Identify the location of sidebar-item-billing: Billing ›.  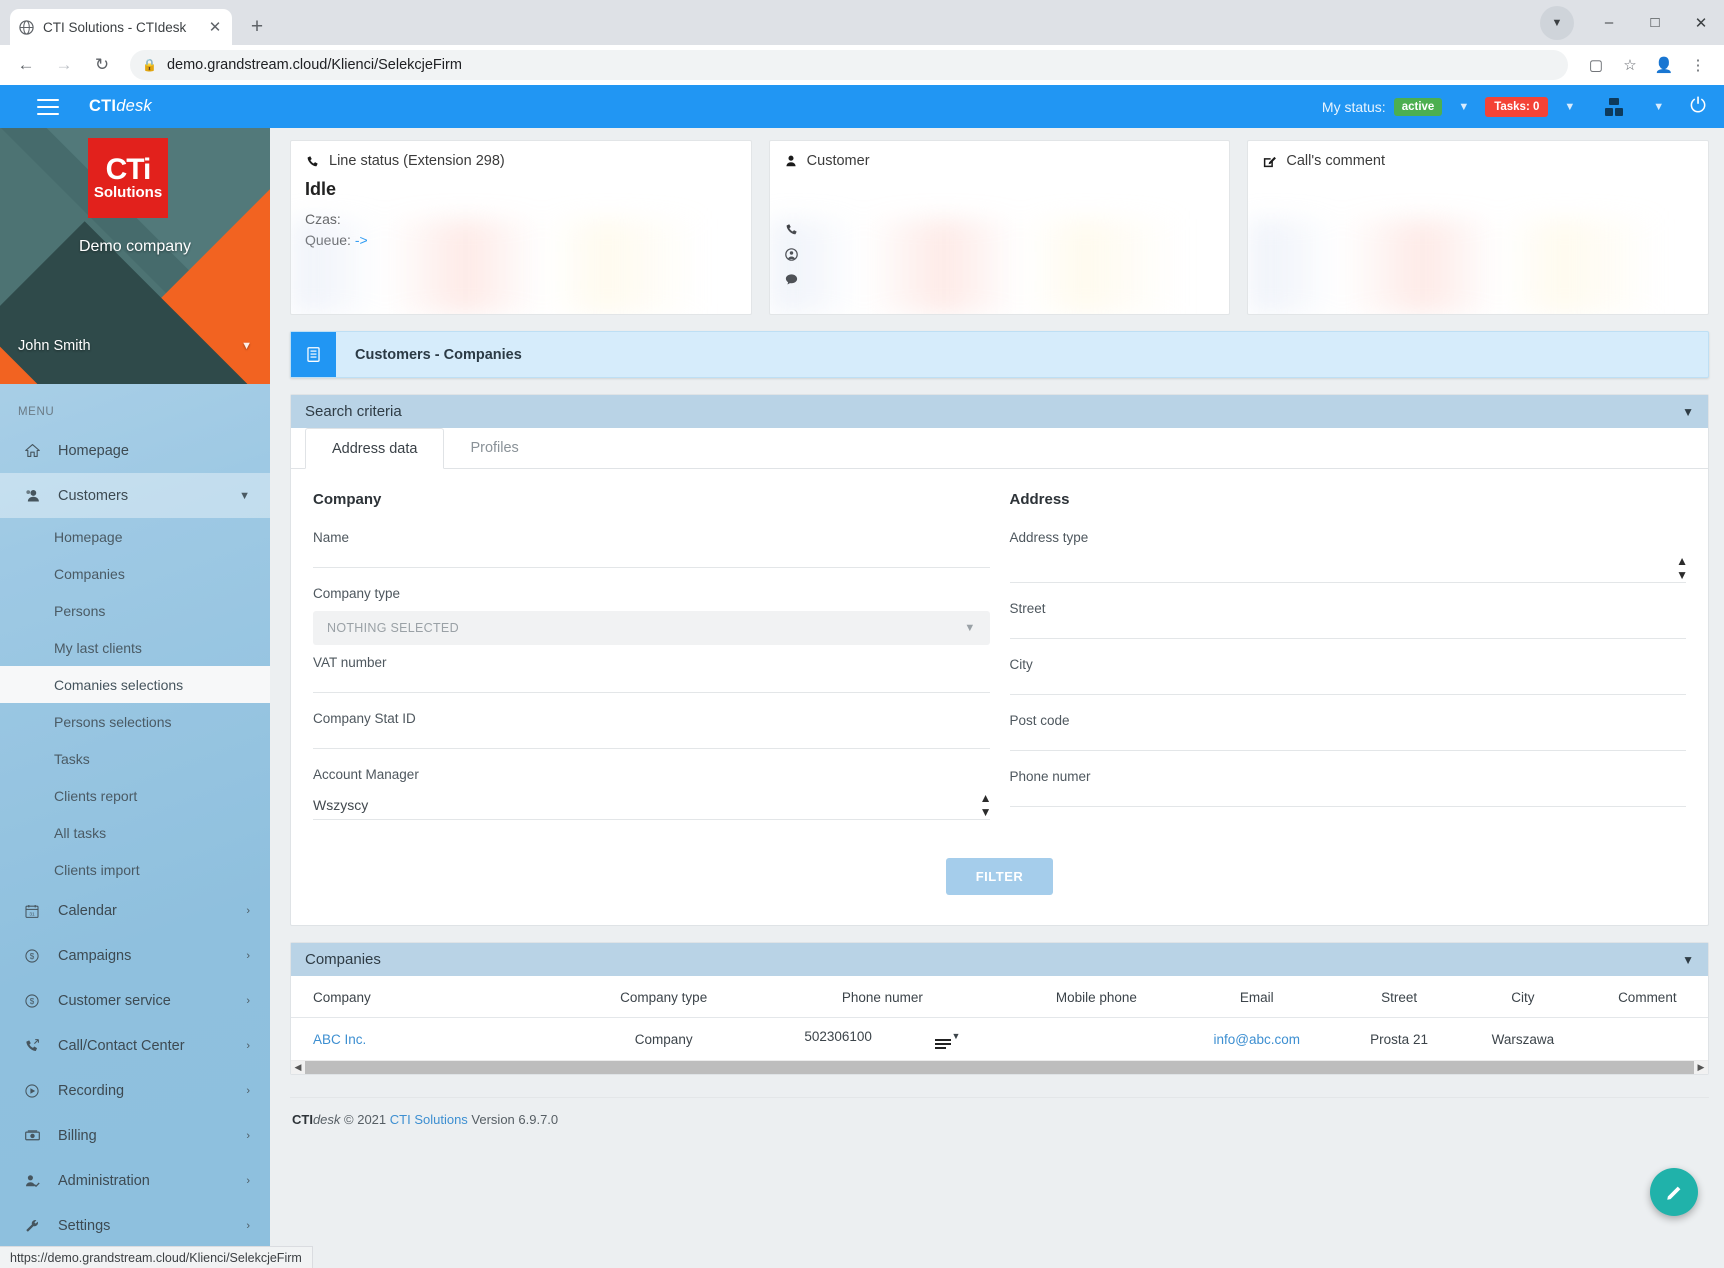
(135, 1135).